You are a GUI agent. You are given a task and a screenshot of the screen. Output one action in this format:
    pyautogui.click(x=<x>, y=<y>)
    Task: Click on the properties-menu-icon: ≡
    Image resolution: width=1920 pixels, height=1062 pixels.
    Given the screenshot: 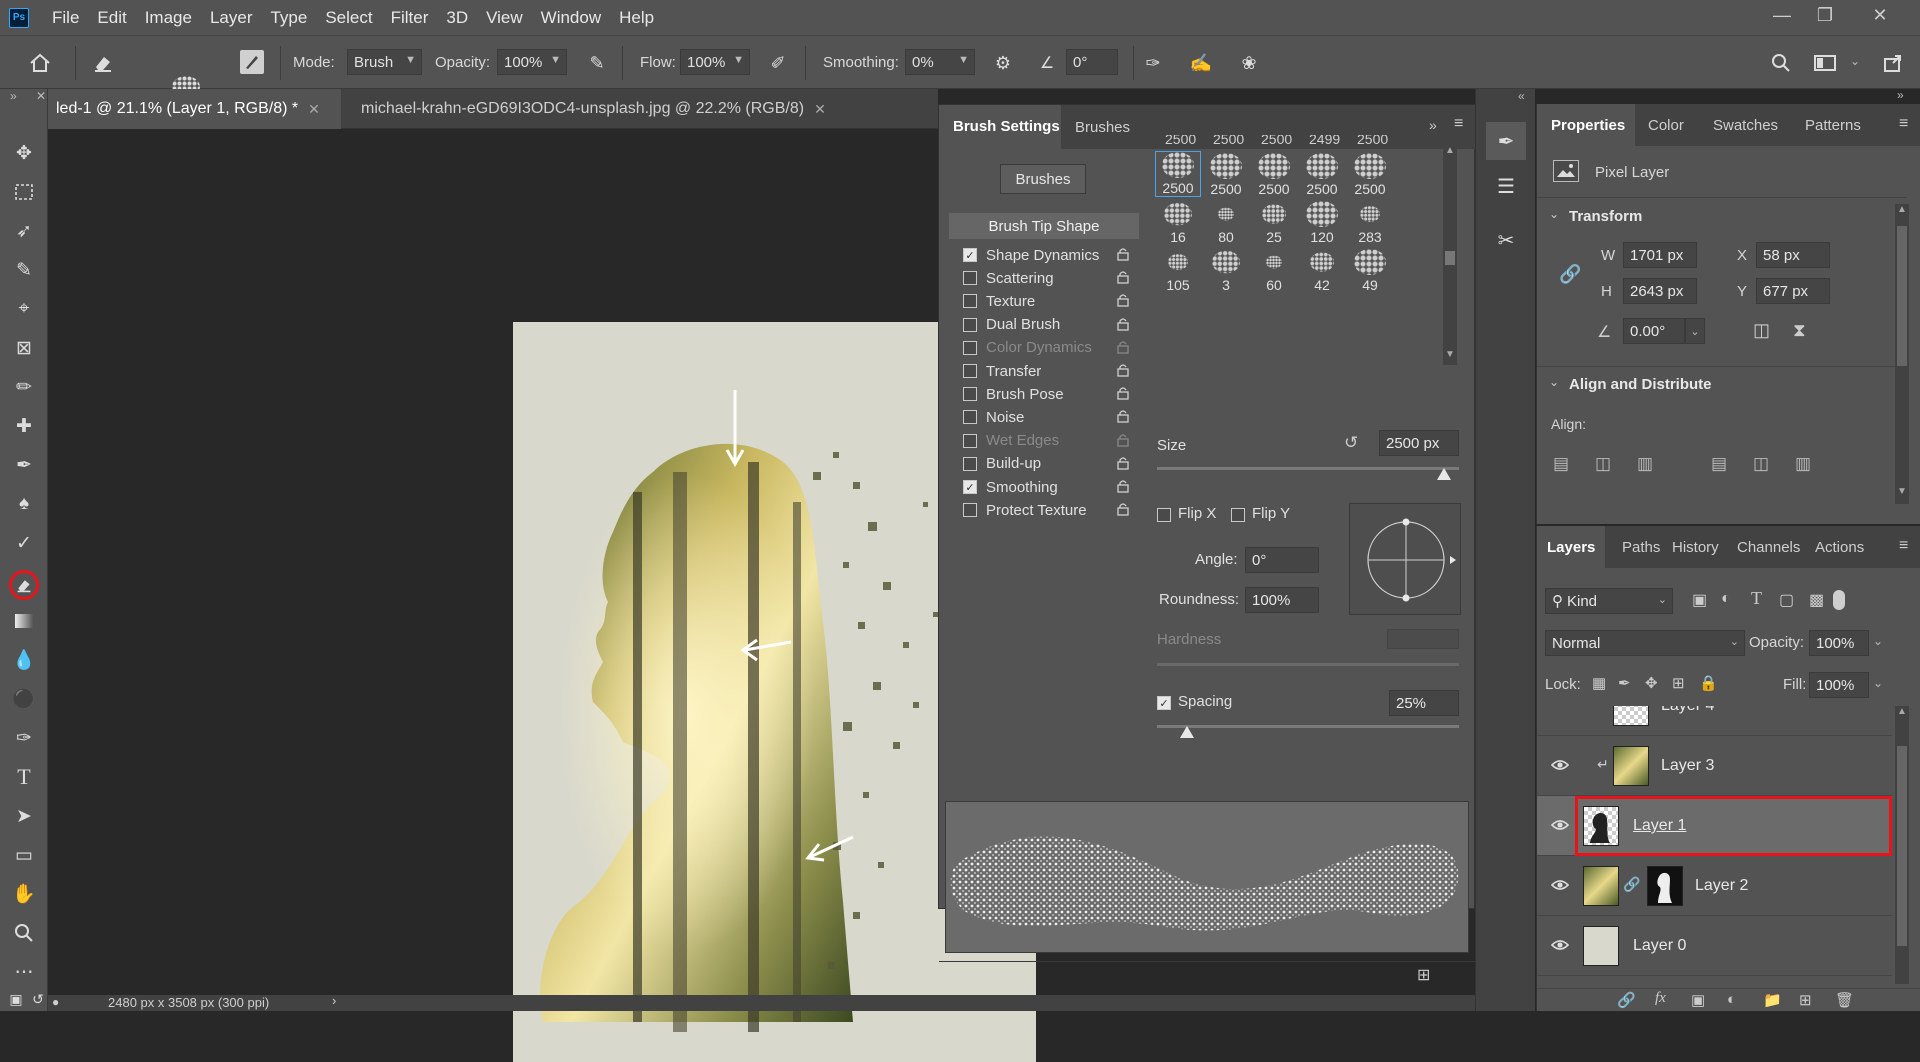 What is the action you would take?
    pyautogui.click(x=1903, y=124)
    